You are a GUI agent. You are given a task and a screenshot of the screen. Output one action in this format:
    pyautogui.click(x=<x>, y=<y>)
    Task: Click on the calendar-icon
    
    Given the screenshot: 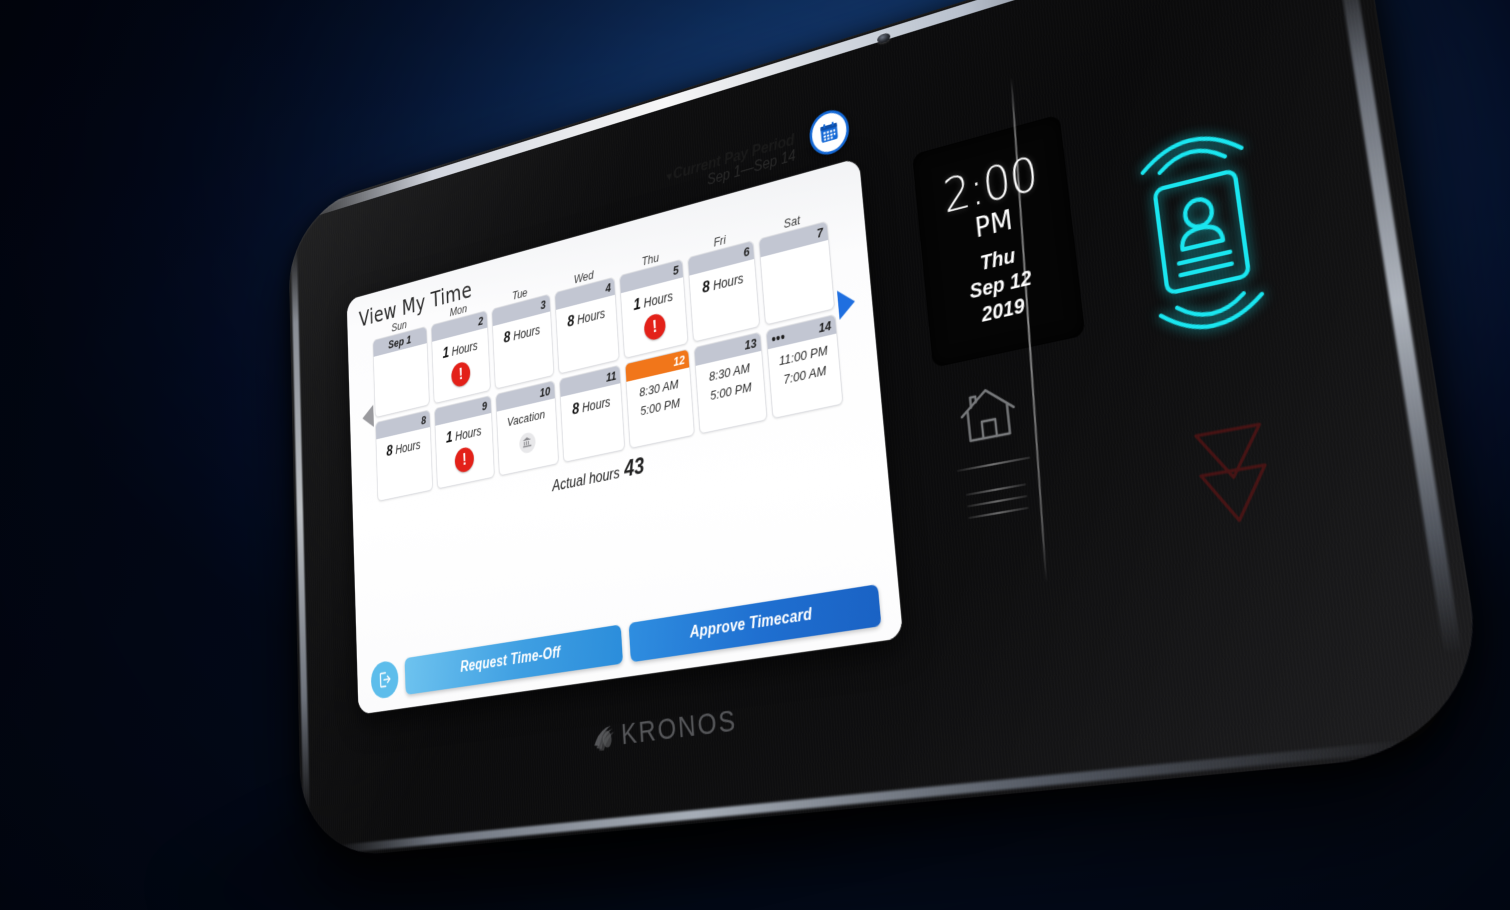 What is the action you would take?
    pyautogui.click(x=829, y=132)
    